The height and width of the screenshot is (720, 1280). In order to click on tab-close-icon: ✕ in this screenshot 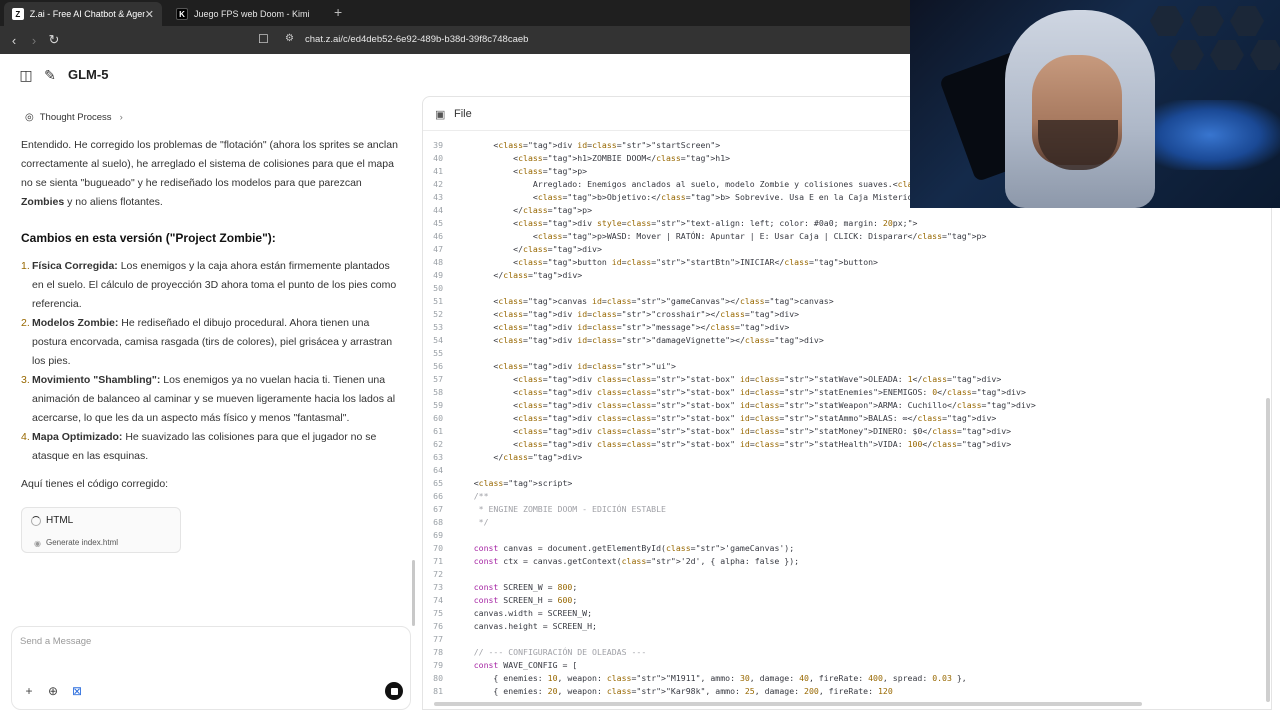, I will do `click(149, 14)`.